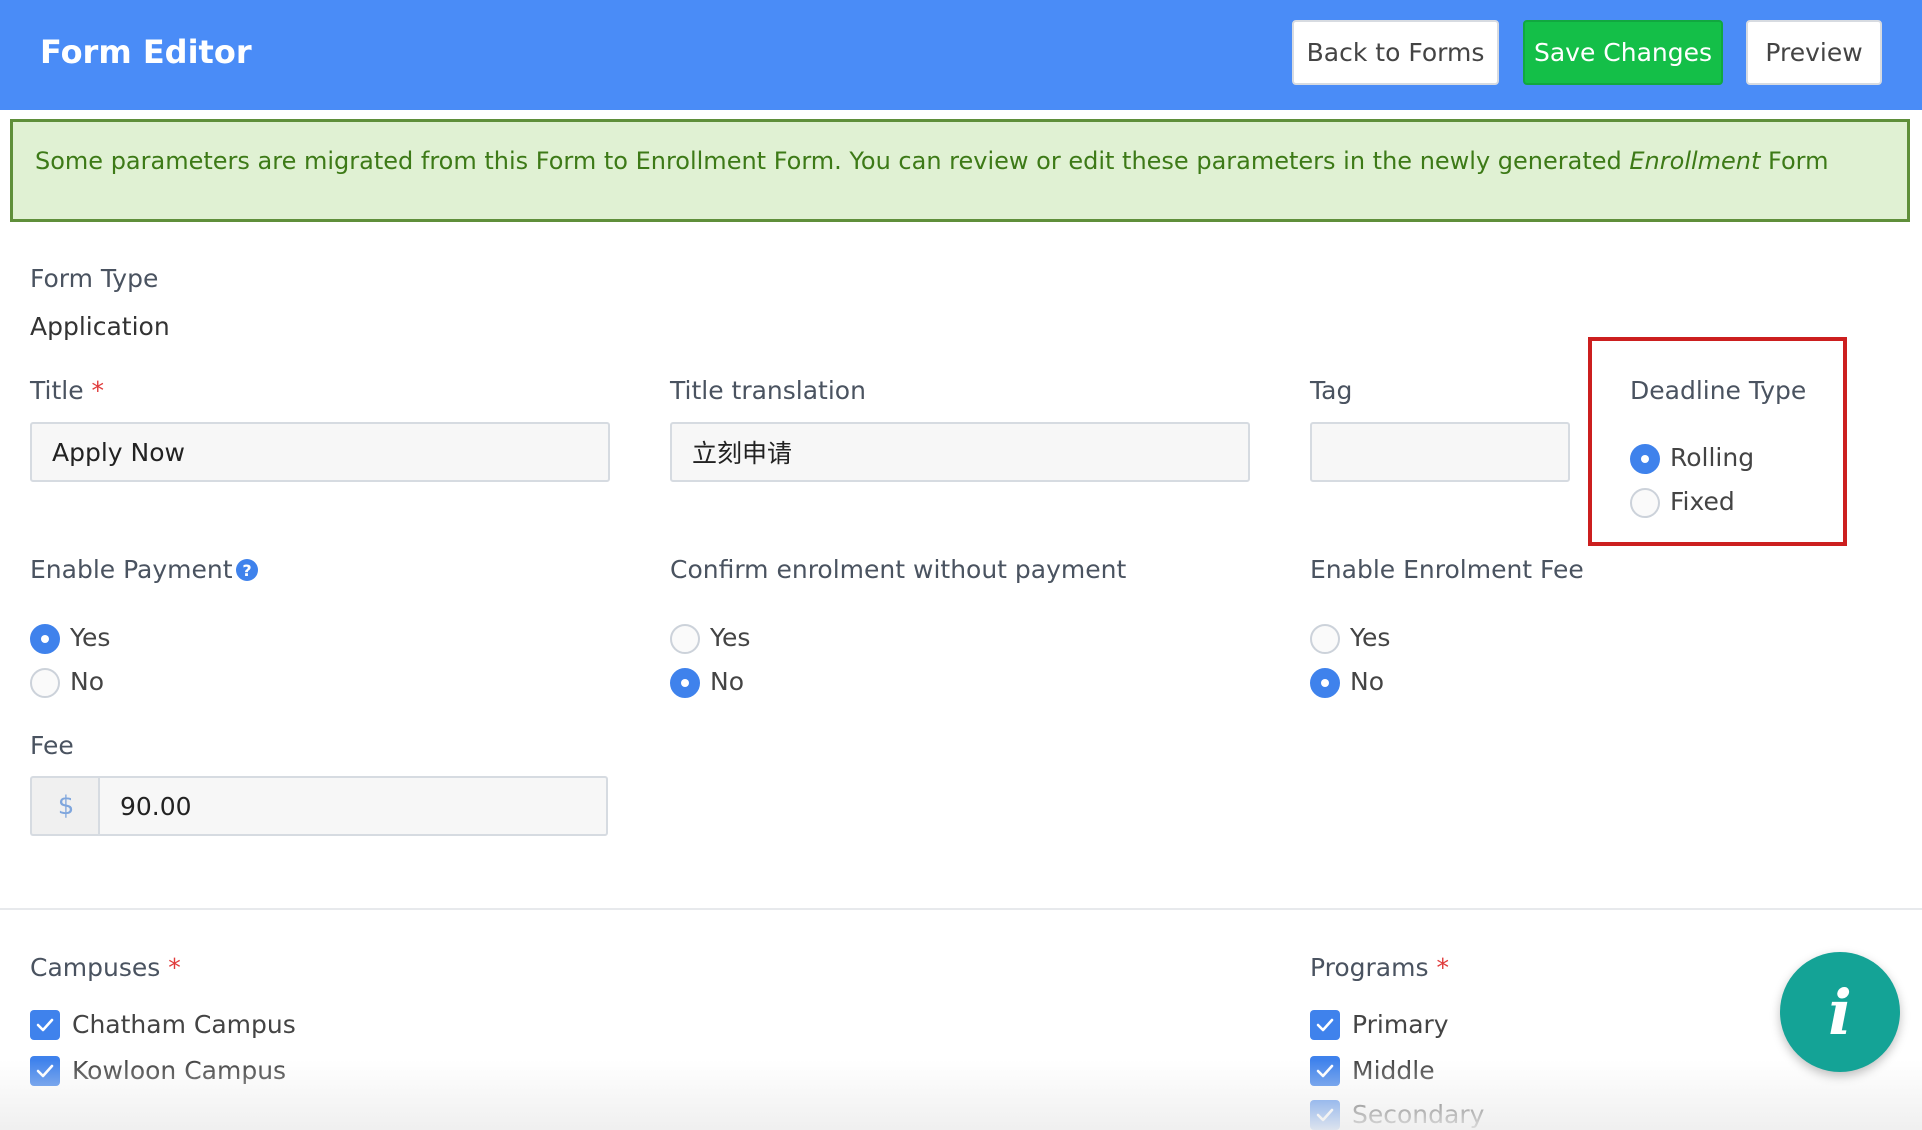 The width and height of the screenshot is (1922, 1130). I want to click on page-title: Form Editor, so click(146, 52).